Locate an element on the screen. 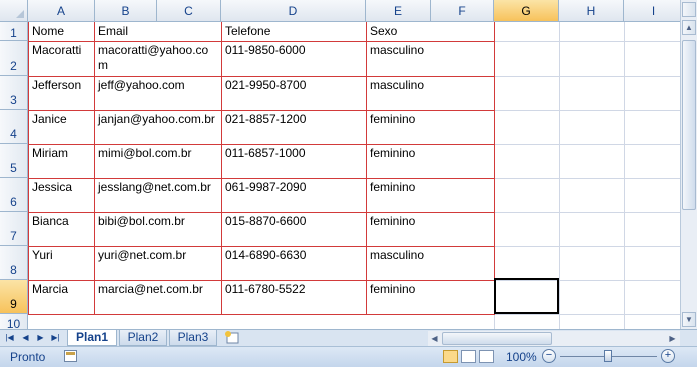 The height and width of the screenshot is (367, 697). row-header-10: 10 is located at coordinates (14, 321).